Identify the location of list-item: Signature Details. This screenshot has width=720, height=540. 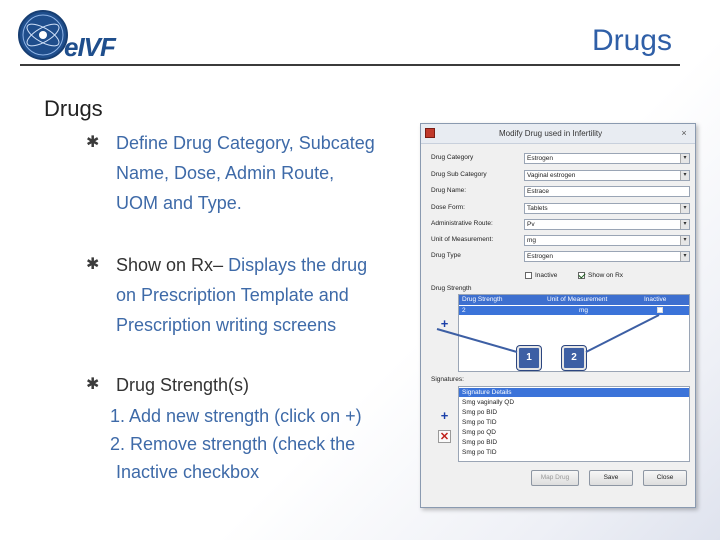
(574, 392).